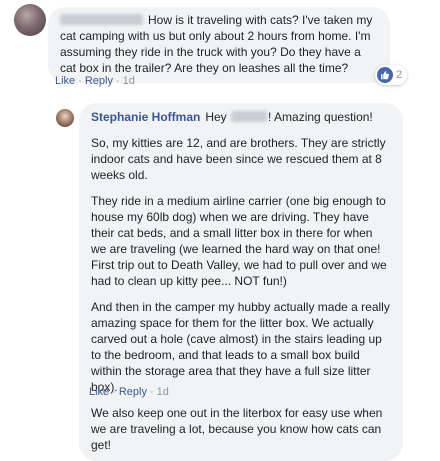 This screenshot has width=440, height=461. I want to click on reply-greeting-after: ! Amazing question!, so click(320, 117).